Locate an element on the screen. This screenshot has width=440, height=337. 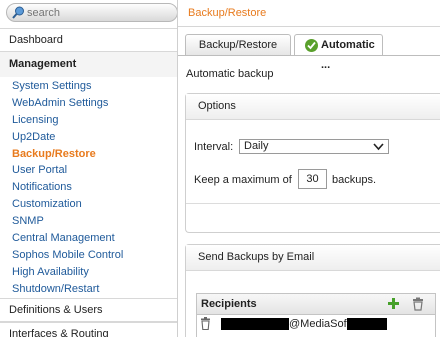
options-divider is located at coordinates (313, 203).